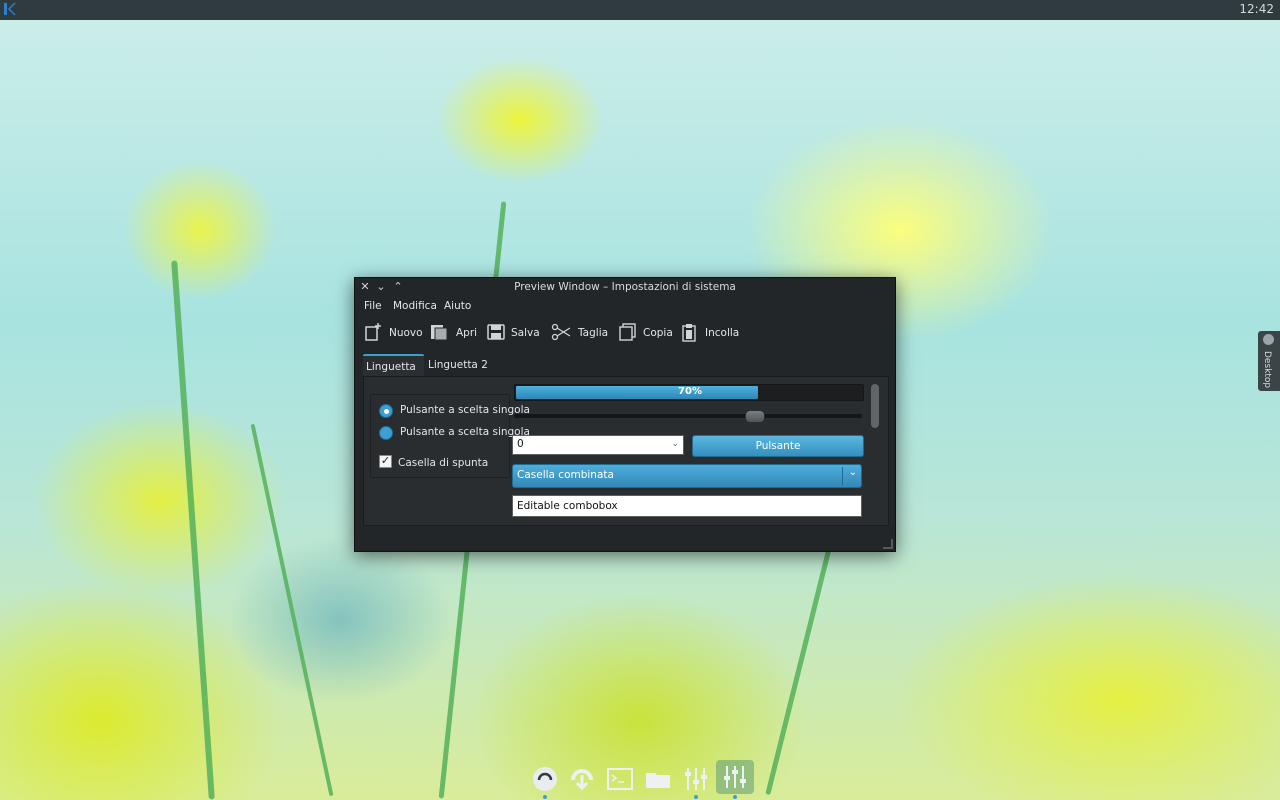 The height and width of the screenshot is (800, 1280). I want to click on system-settings-icon, so click(735, 777).